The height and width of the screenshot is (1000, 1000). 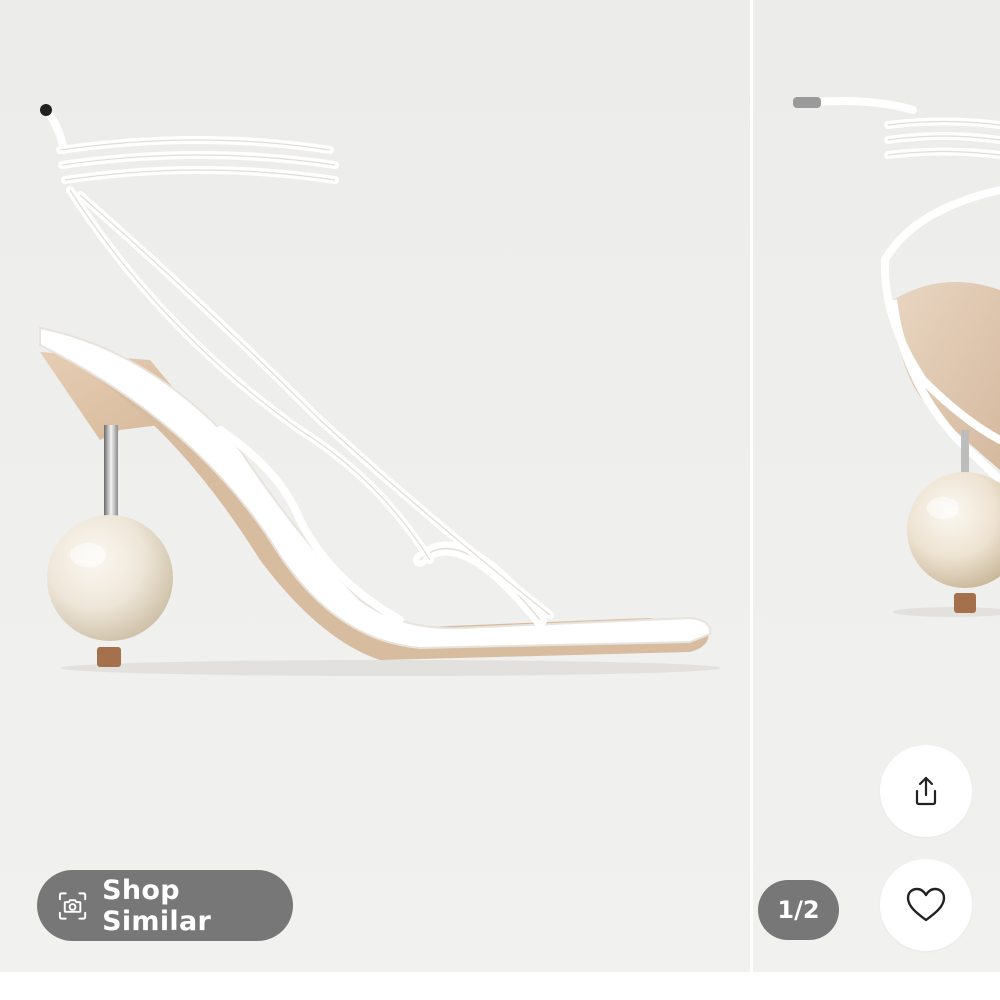 I want to click on share-button, so click(x=926, y=791).